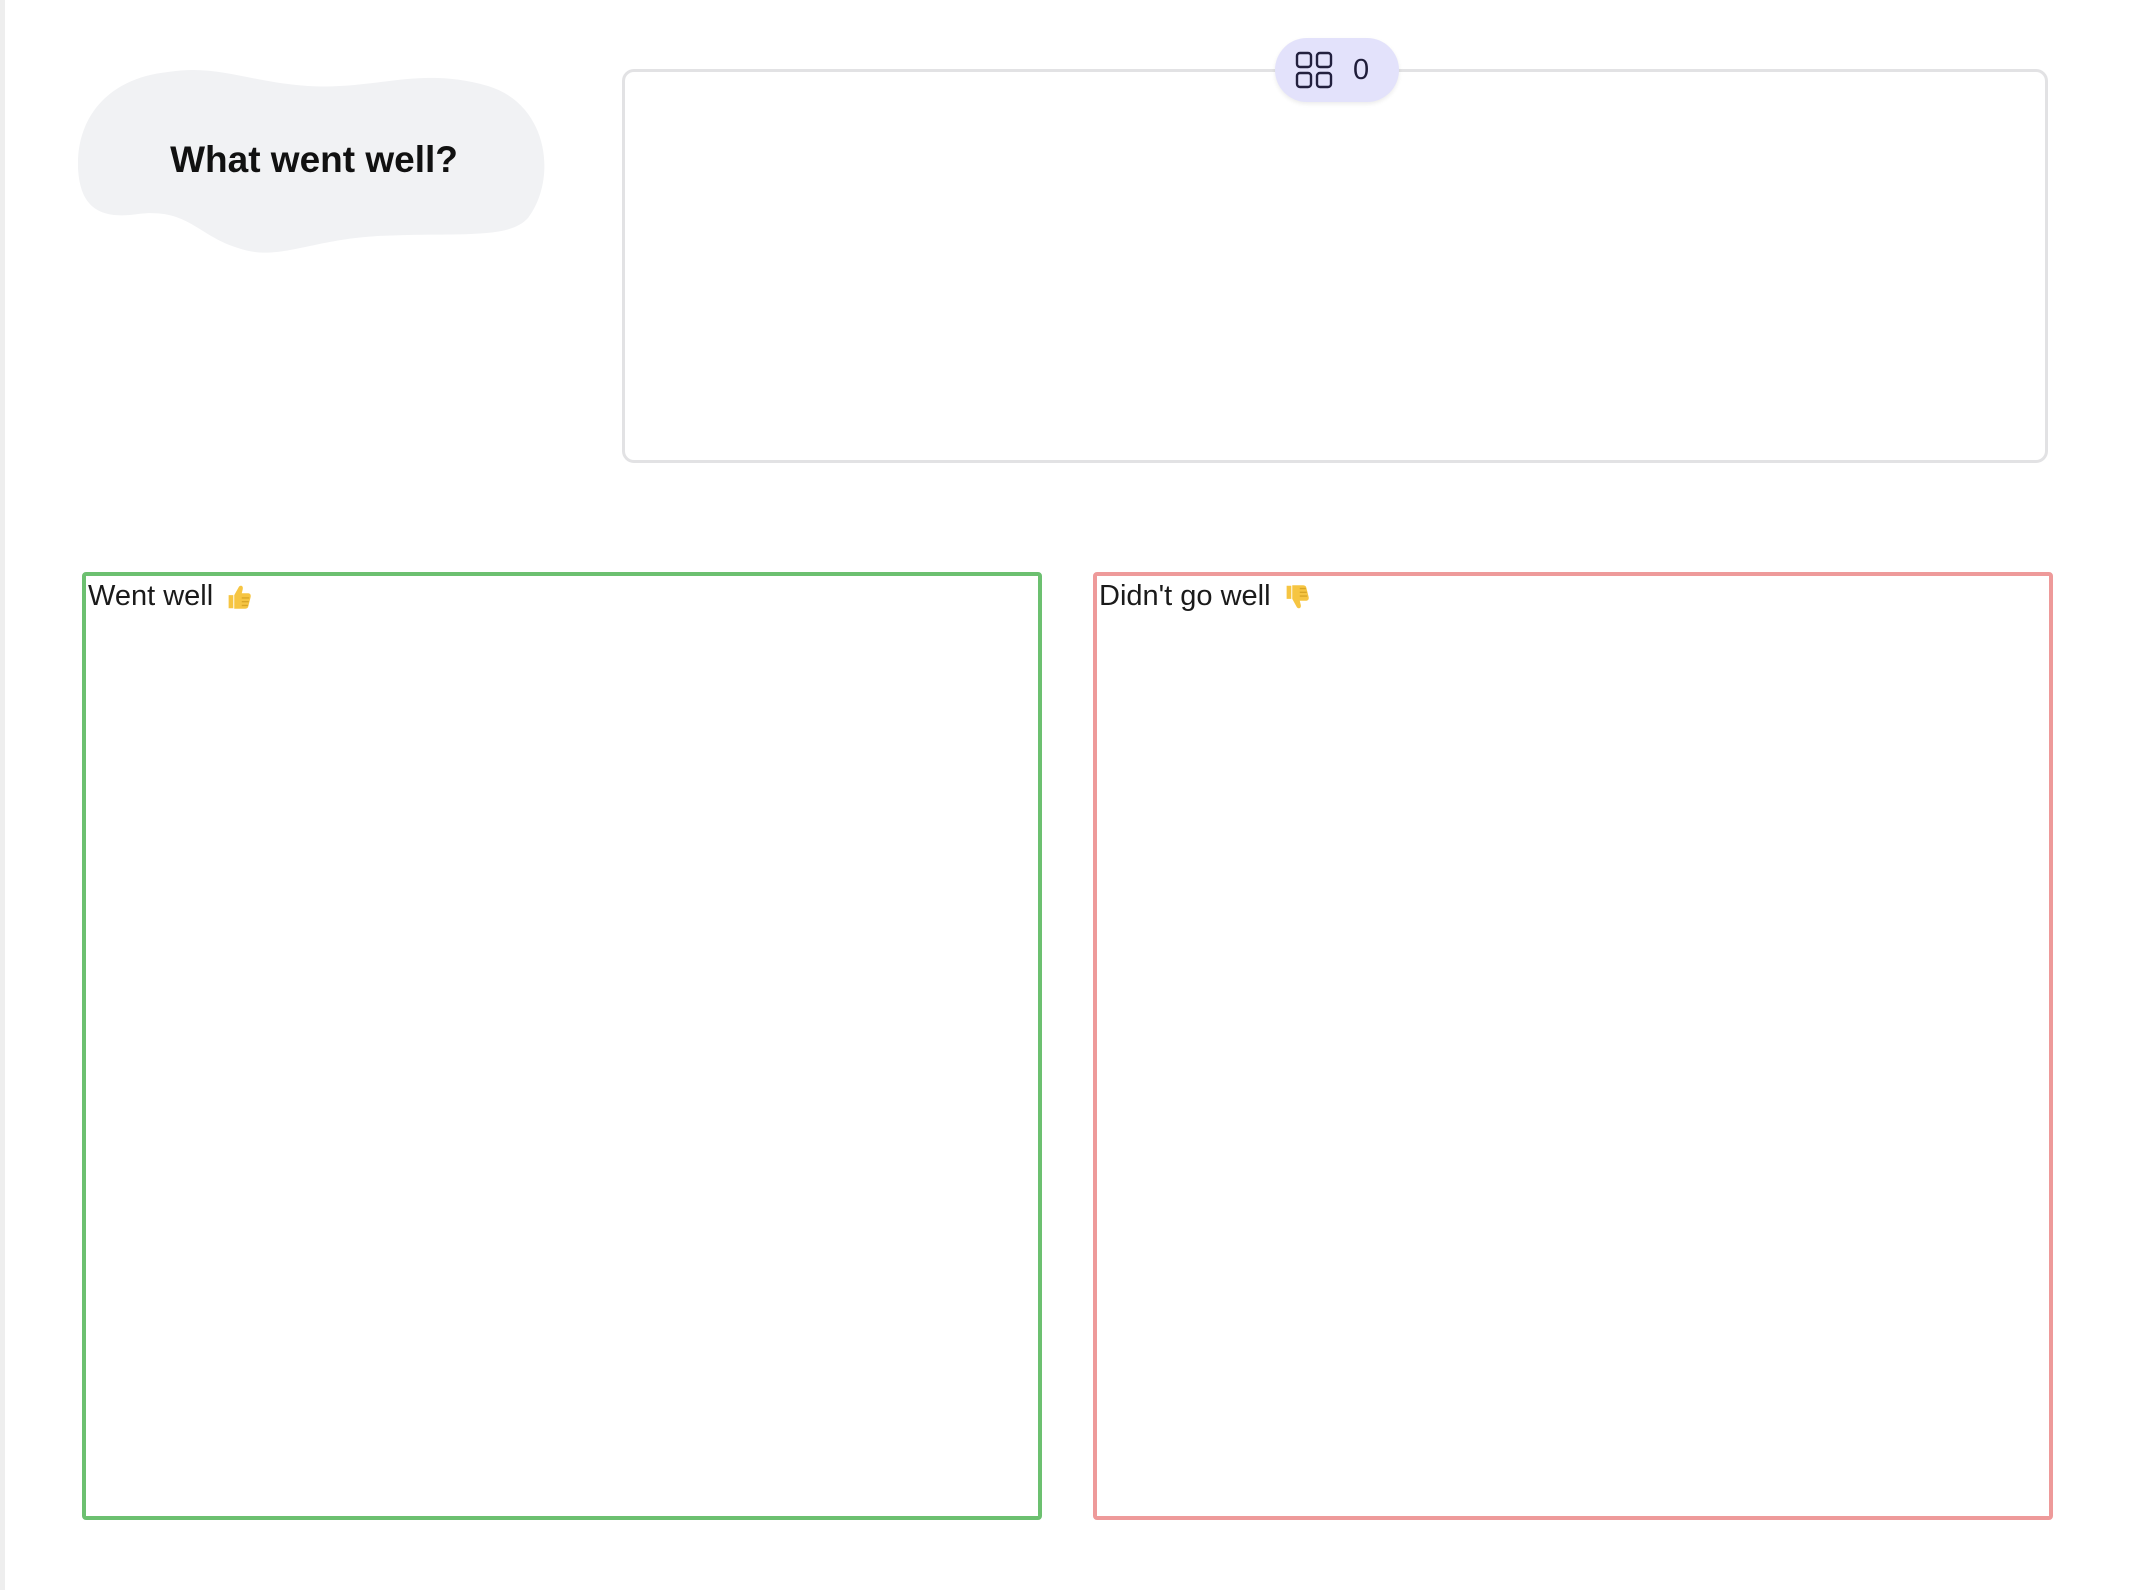  I want to click on frame-counter-button: 0, so click(1337, 70).